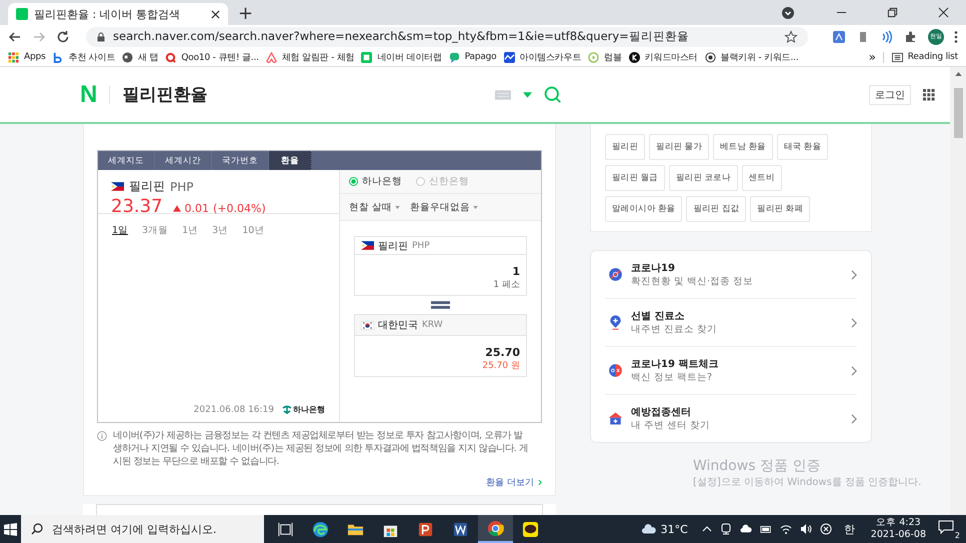 This screenshot has width=966, height=543. What do you see at coordinates (679, 147) in the screenshot?
I see `related-search-tag: 필리핀 물가` at bounding box center [679, 147].